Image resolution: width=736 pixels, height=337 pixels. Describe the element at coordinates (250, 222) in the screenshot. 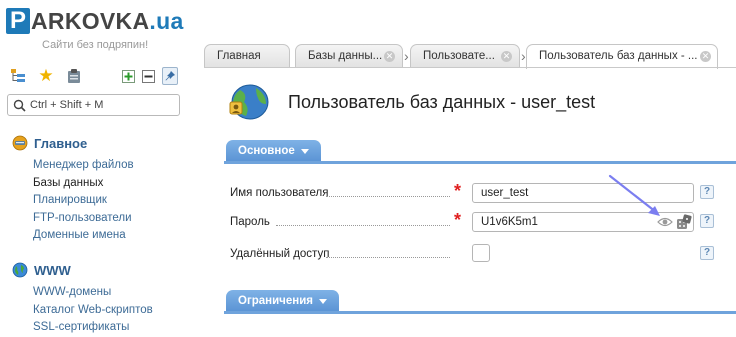

I see `password-label: Пароль` at that location.